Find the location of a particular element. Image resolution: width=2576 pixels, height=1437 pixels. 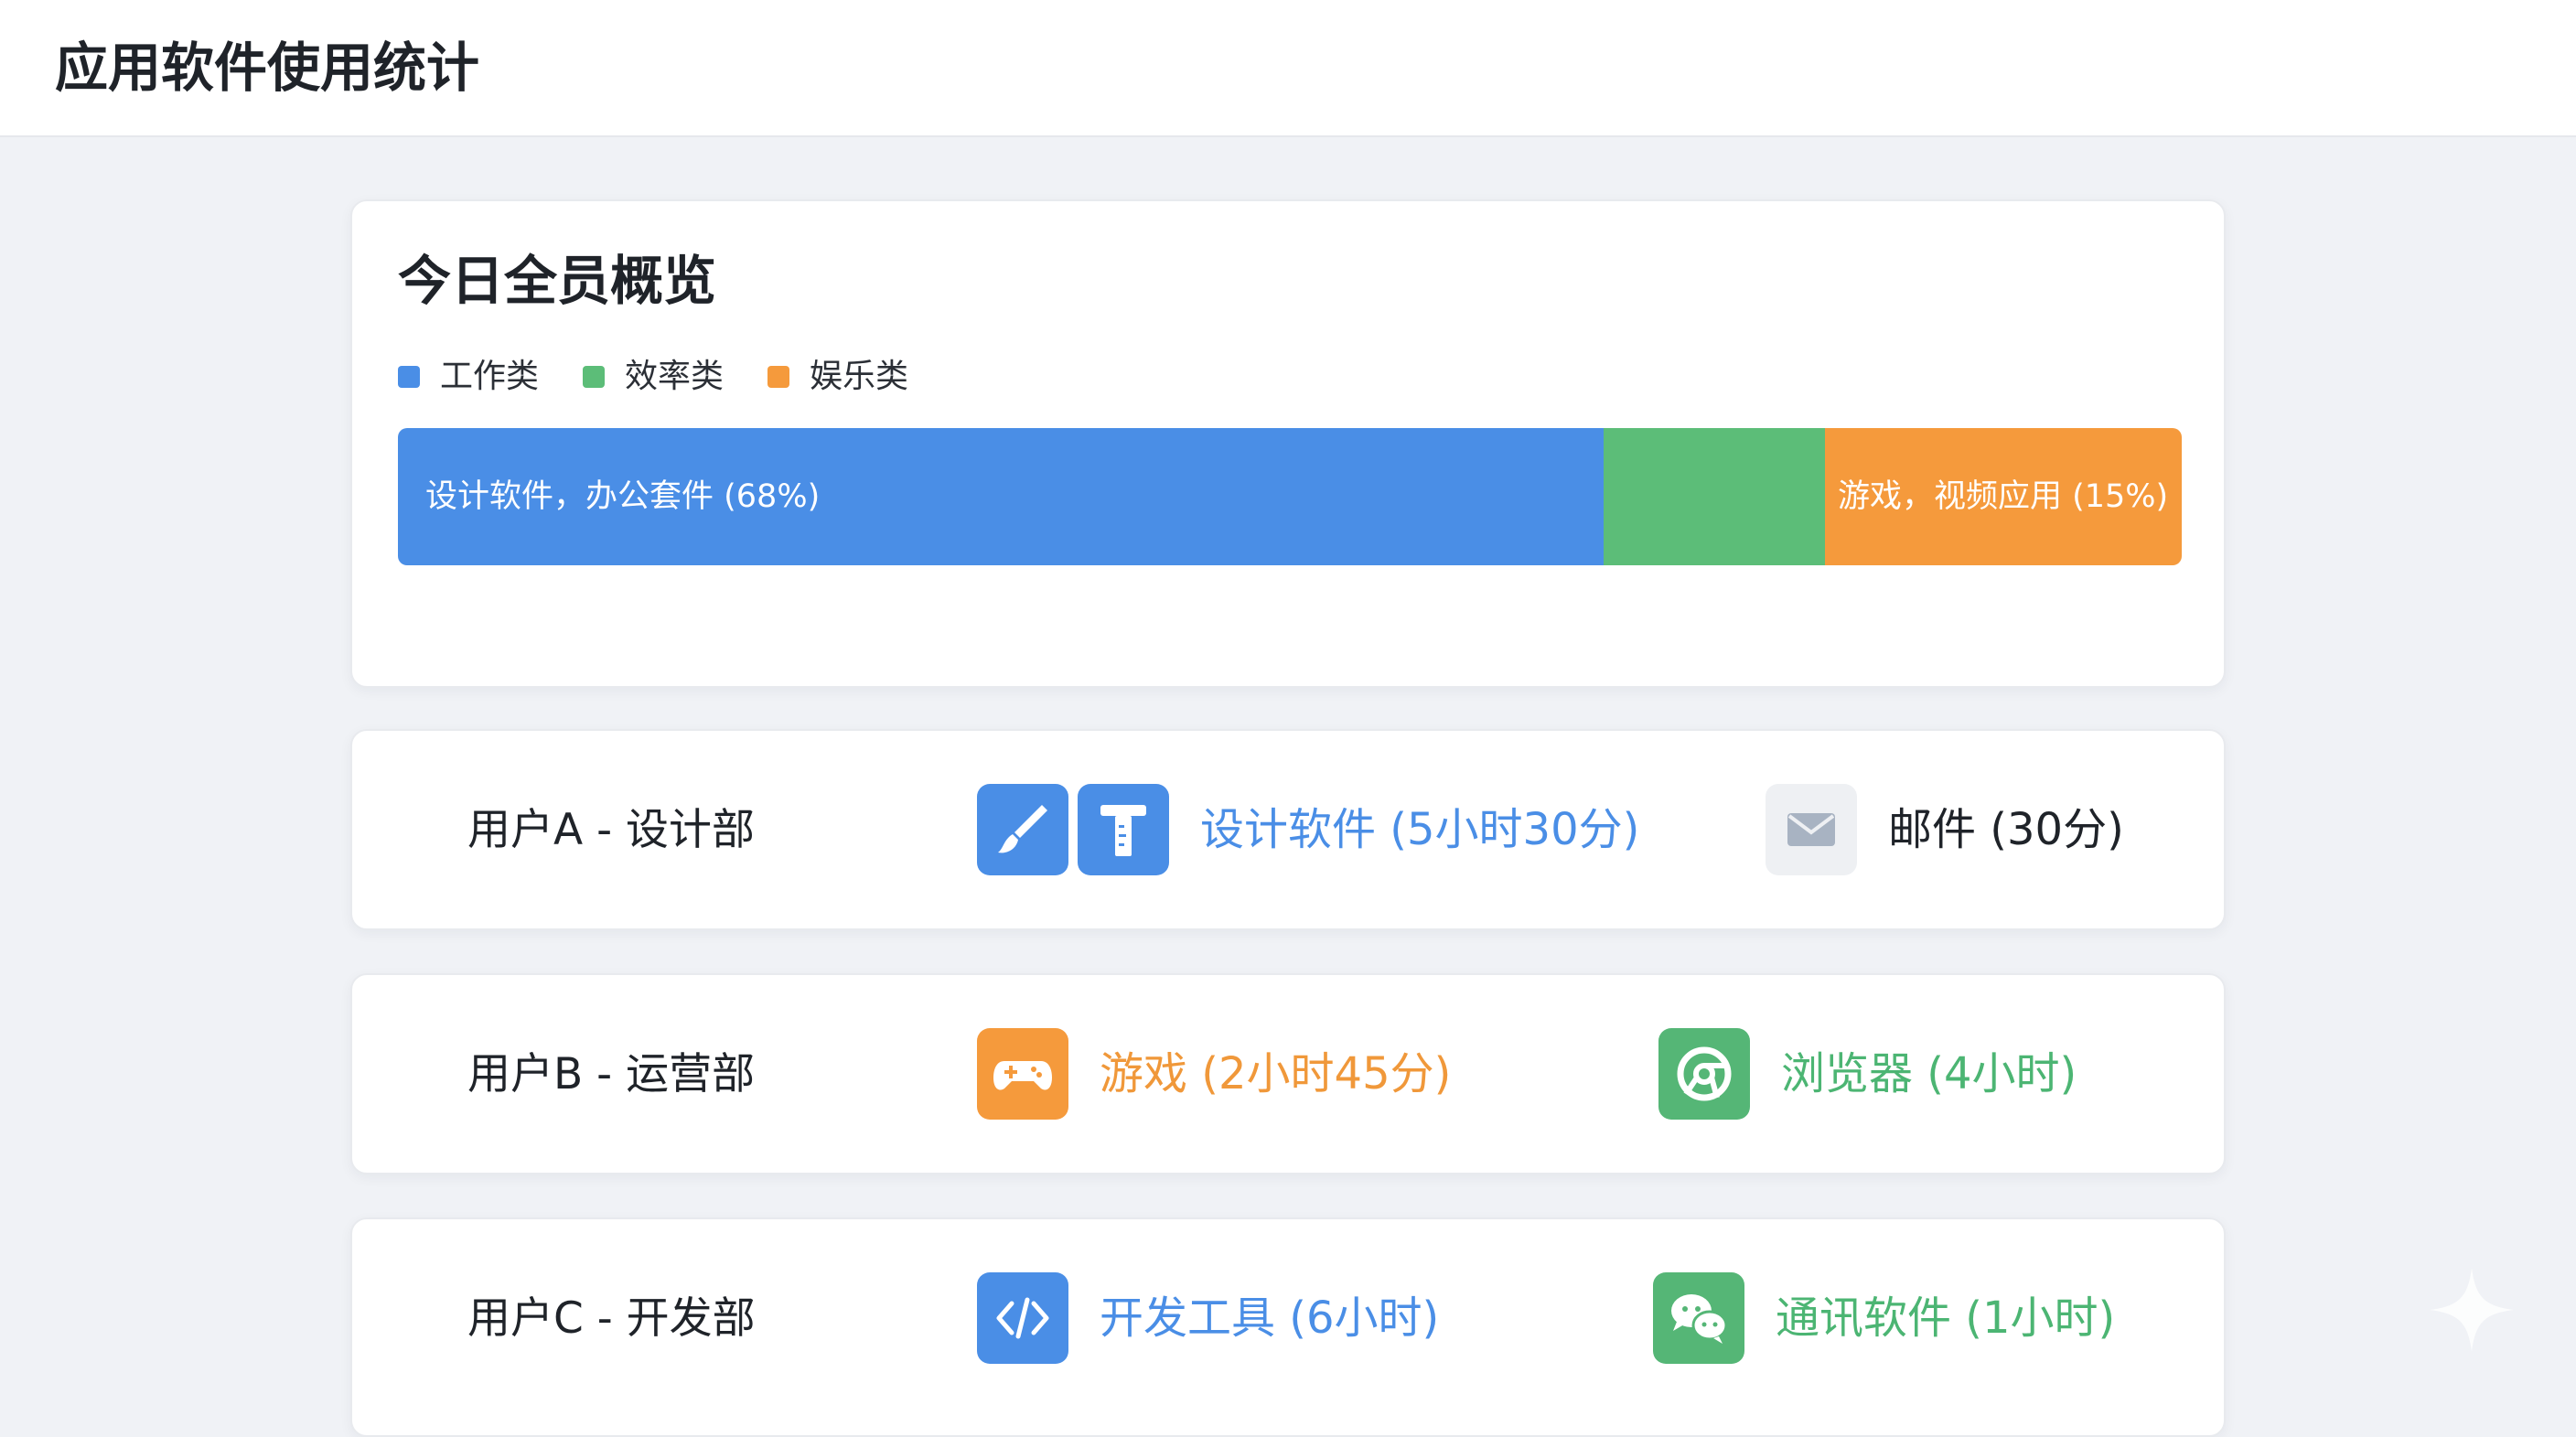

app-usage-browser: 浏览器 (4小时) is located at coordinates (1868, 1074).